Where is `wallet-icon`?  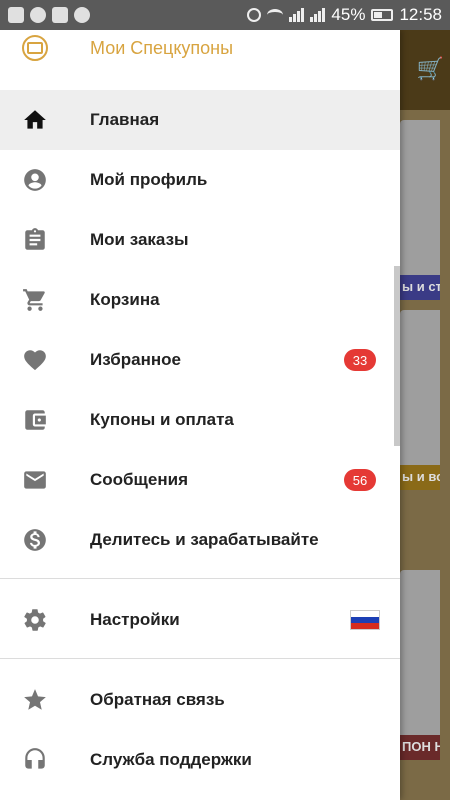 wallet-icon is located at coordinates (35, 420).